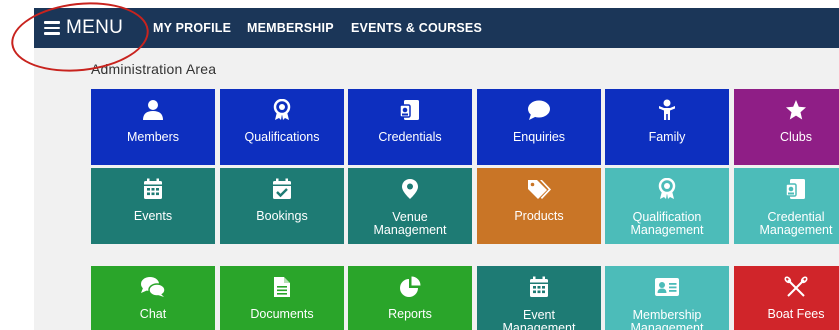 This screenshot has height=330, width=839. I want to click on tags-icon, so click(539, 189).